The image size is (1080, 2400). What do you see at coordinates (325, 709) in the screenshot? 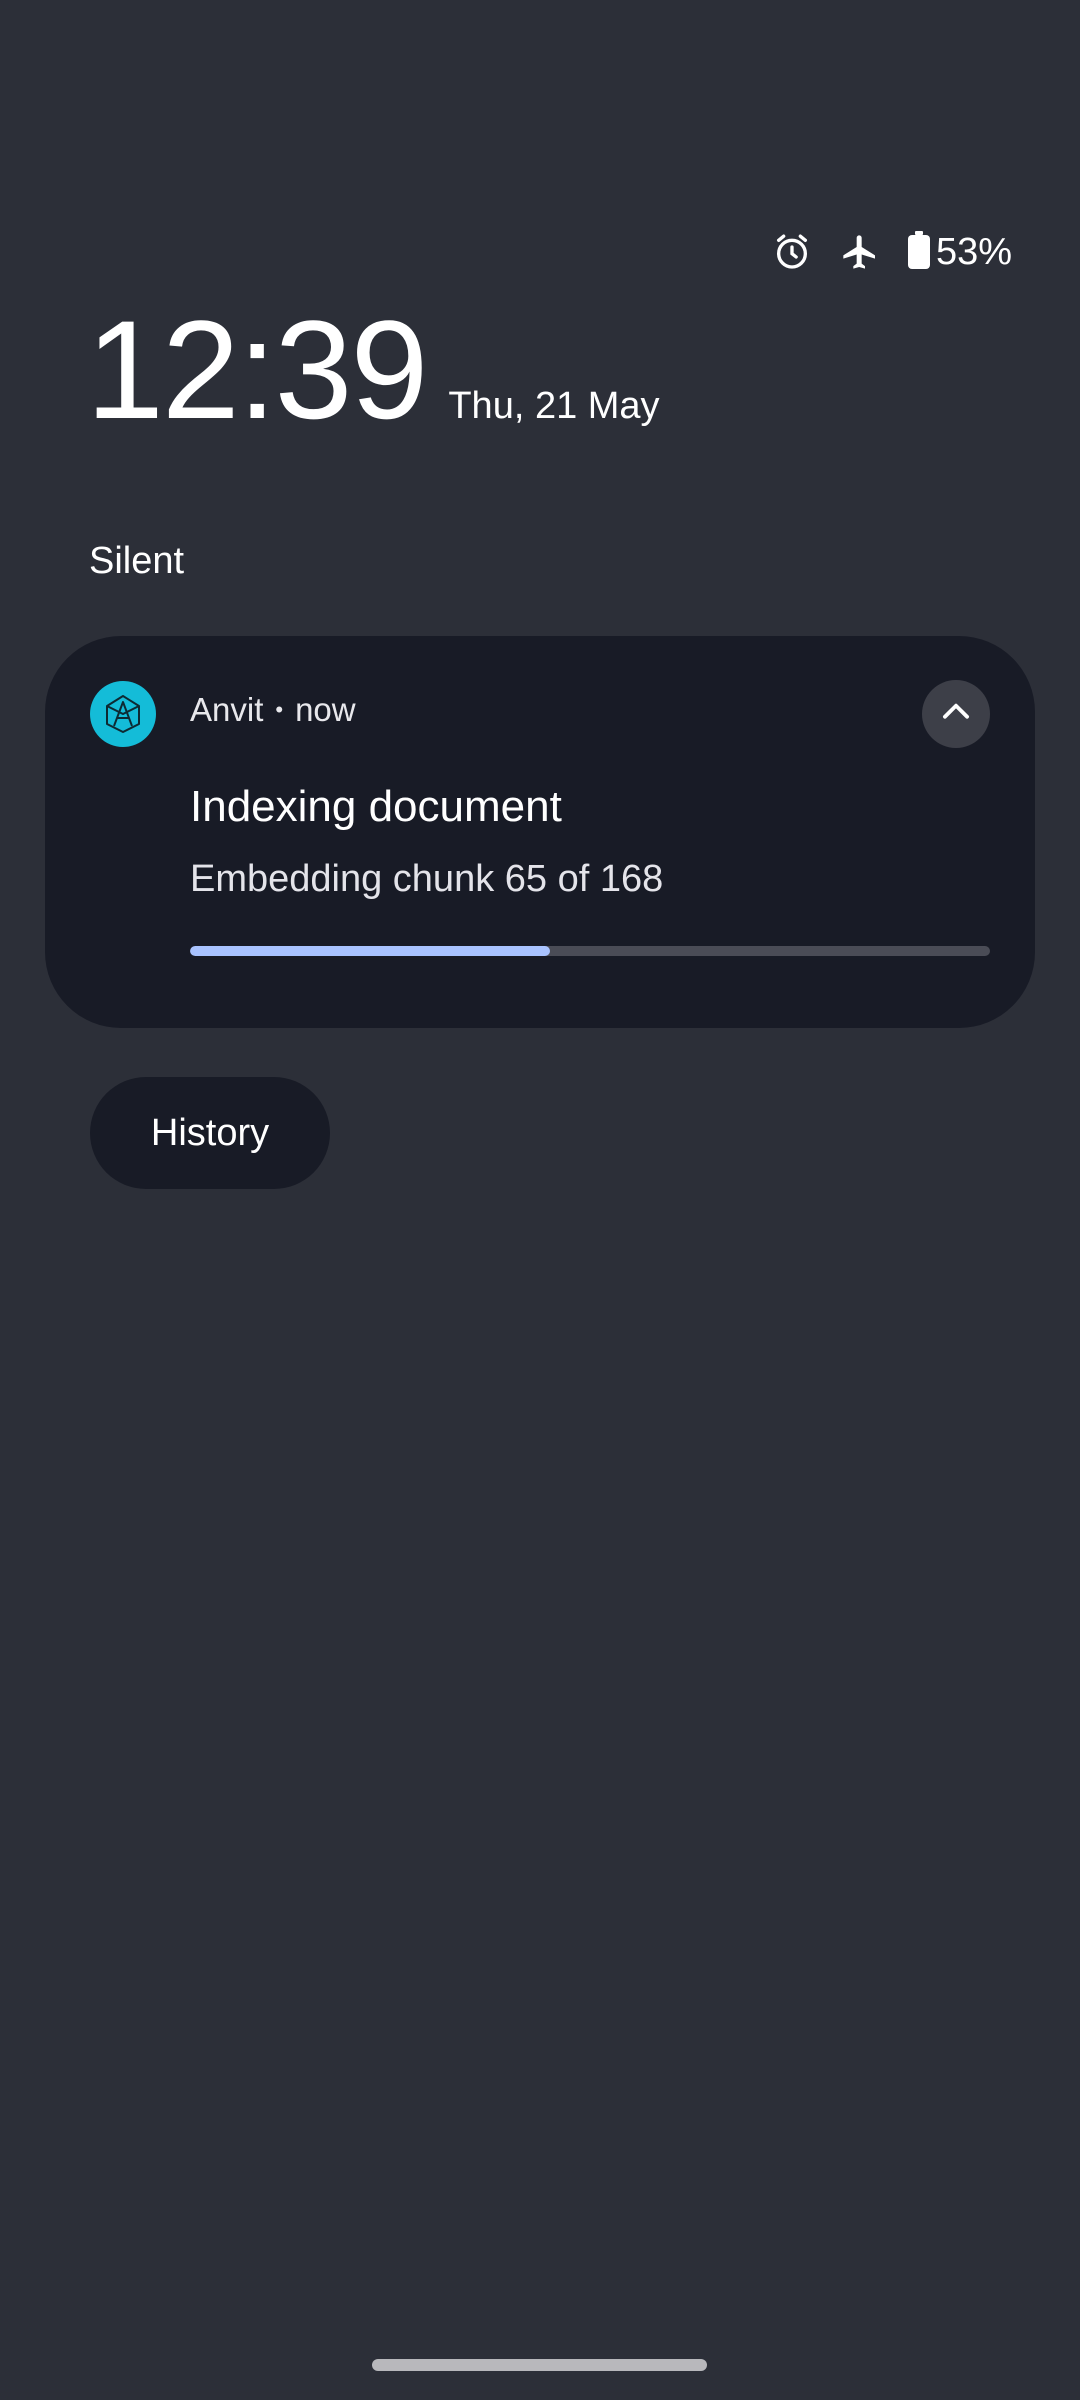
I see `notification-timestamp: now` at bounding box center [325, 709].